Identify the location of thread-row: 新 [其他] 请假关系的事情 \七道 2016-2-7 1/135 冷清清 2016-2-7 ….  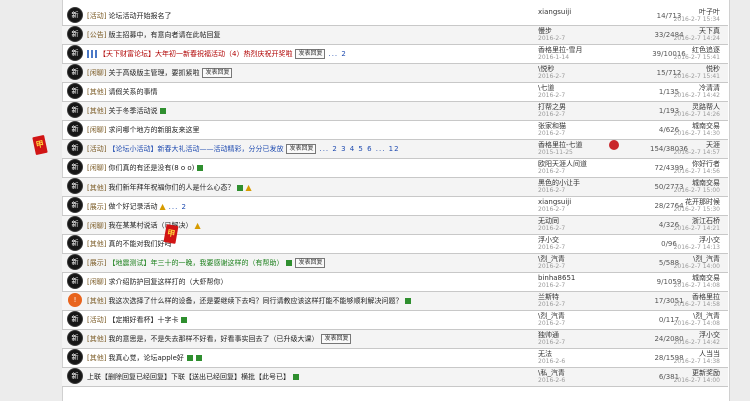
(395, 92).